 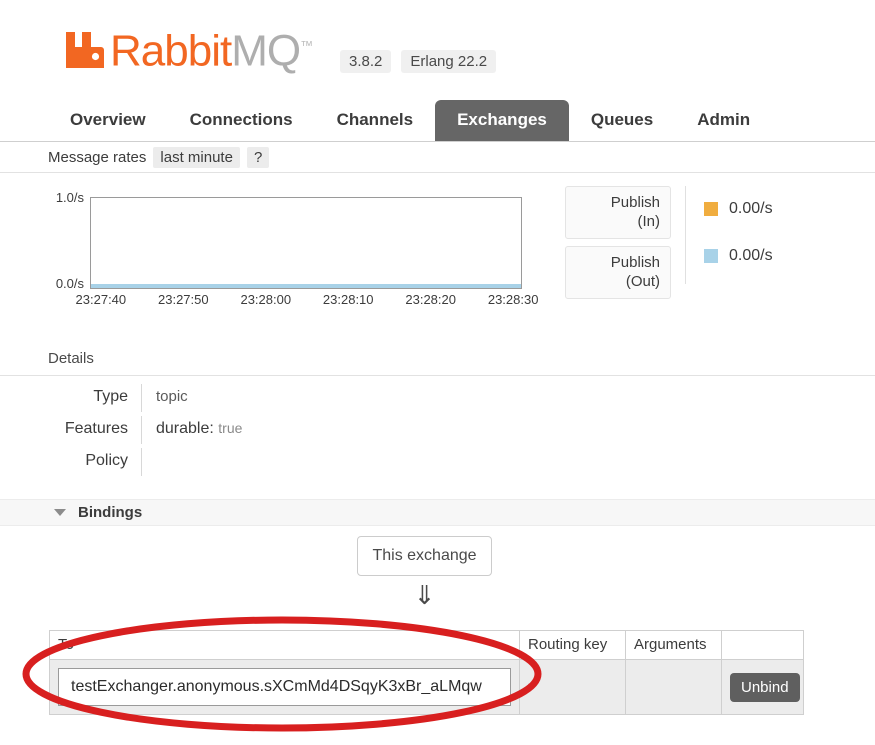 I want to click on legend-divider, so click(x=685, y=235).